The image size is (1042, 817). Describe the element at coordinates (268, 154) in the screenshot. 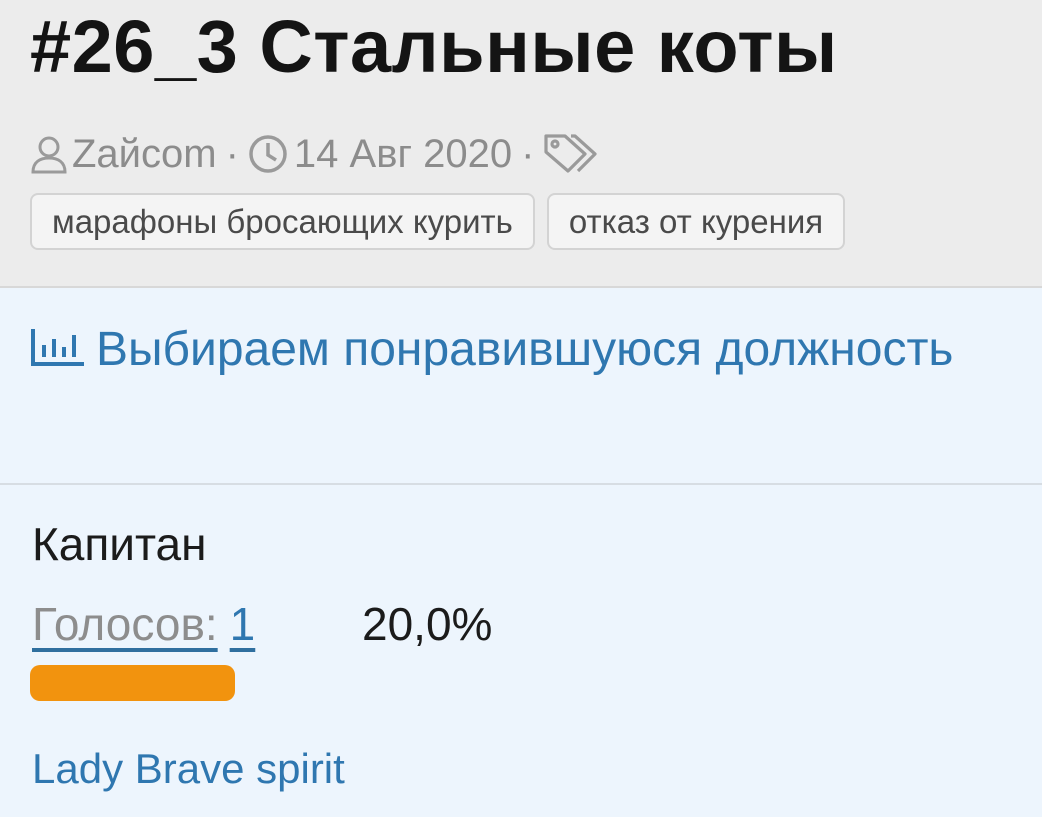

I see `clock-icon` at that location.